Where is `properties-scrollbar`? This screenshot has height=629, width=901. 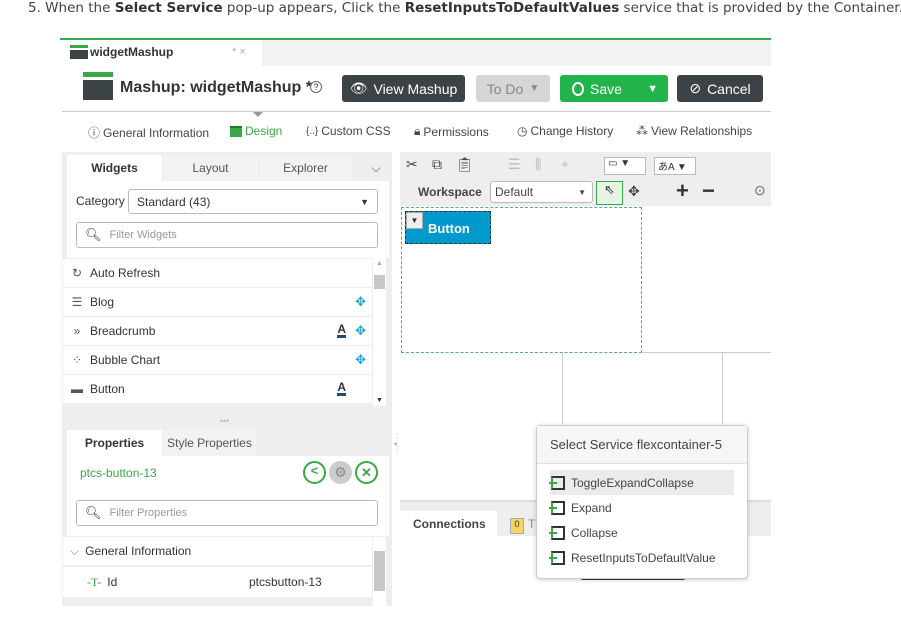 properties-scrollbar is located at coordinates (379, 571).